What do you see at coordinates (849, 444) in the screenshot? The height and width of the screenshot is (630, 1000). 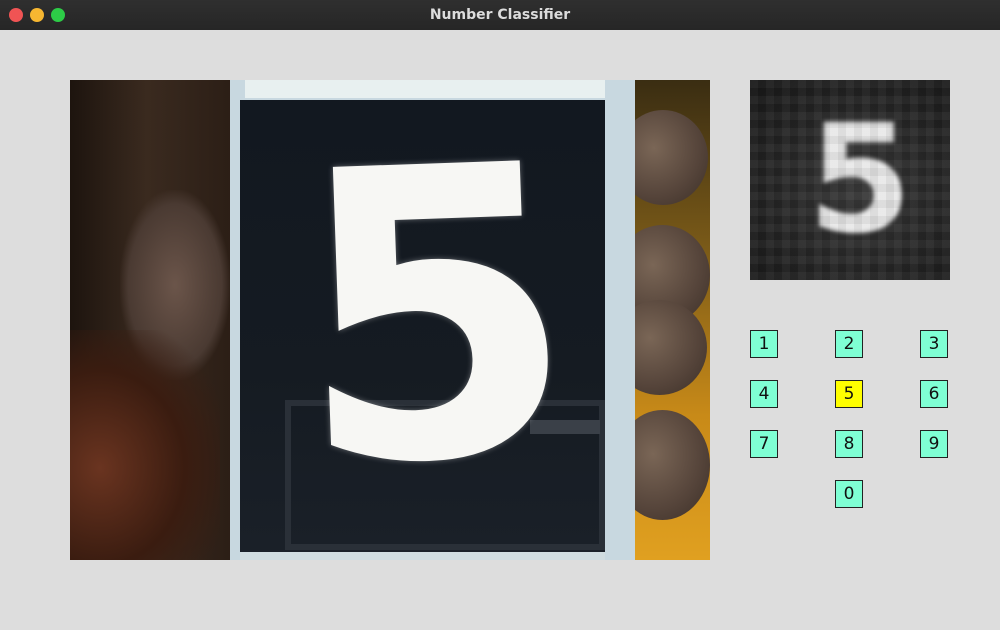 I see `digit-button-8: 8` at bounding box center [849, 444].